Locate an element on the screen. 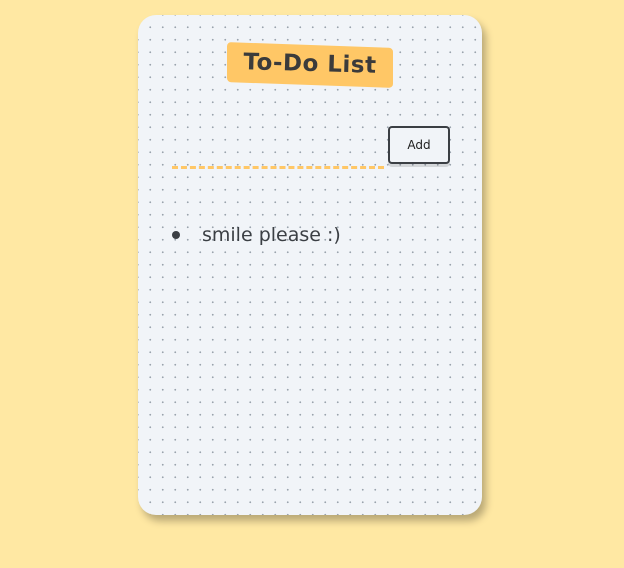 This screenshot has width=624, height=568. add-button: Add is located at coordinates (419, 145).